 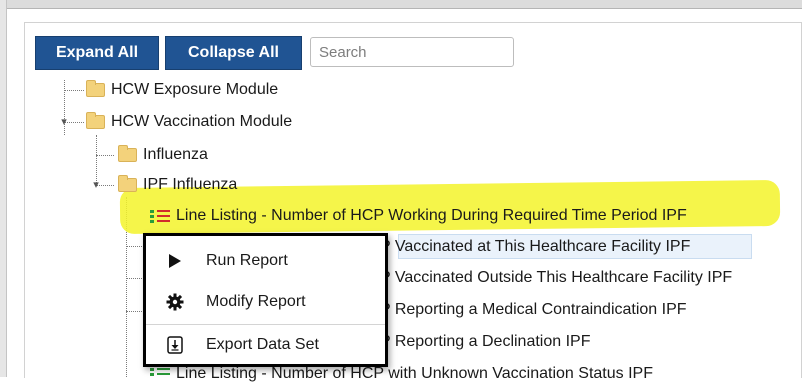 I want to click on report-declination: P Reporting a Declination IPF, so click(x=485, y=342).